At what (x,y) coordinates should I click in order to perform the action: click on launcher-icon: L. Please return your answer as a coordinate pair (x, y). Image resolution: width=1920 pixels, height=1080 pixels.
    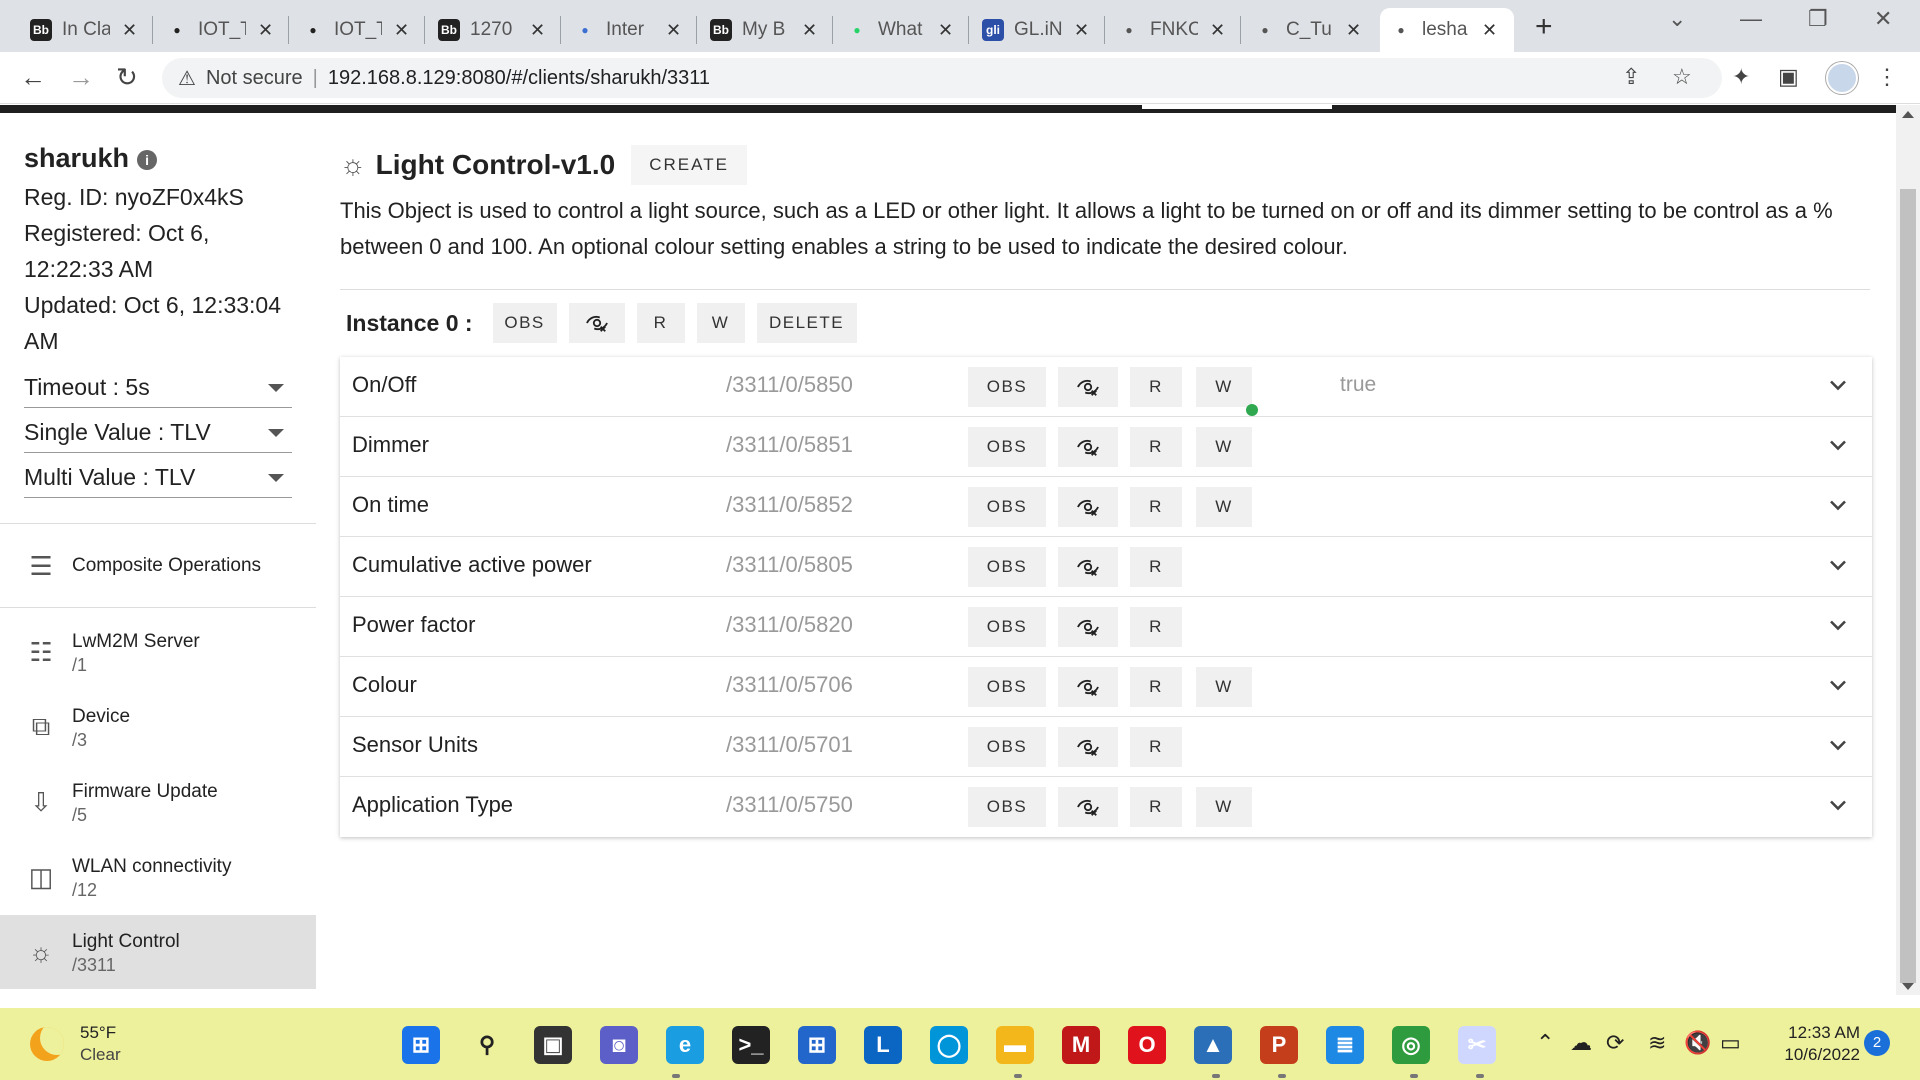
    Looking at the image, I should click on (883, 1045).